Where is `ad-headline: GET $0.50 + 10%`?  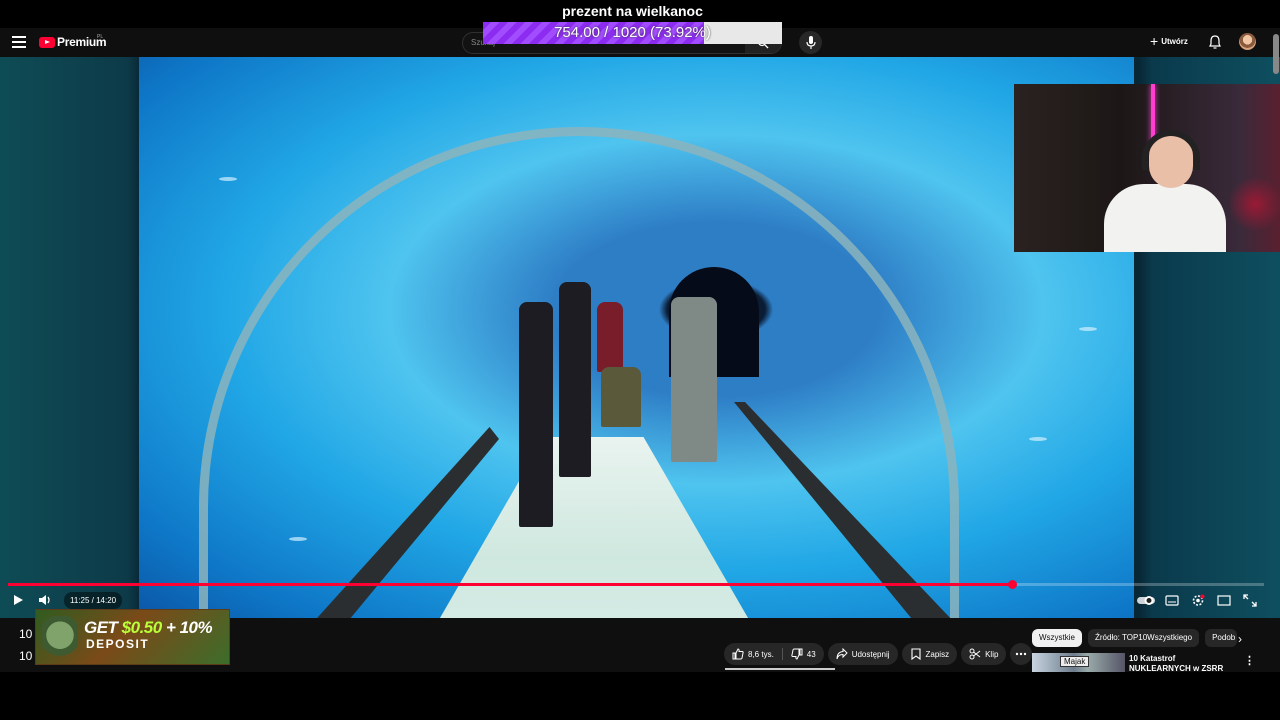 ad-headline: GET $0.50 + 10% is located at coordinates (148, 628).